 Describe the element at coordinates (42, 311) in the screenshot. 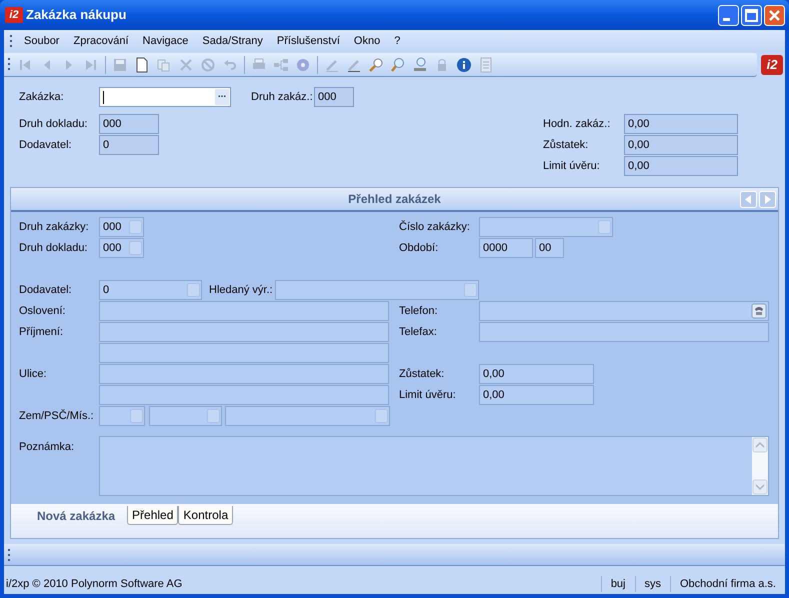

I see `field-label: Oslovení:` at that location.